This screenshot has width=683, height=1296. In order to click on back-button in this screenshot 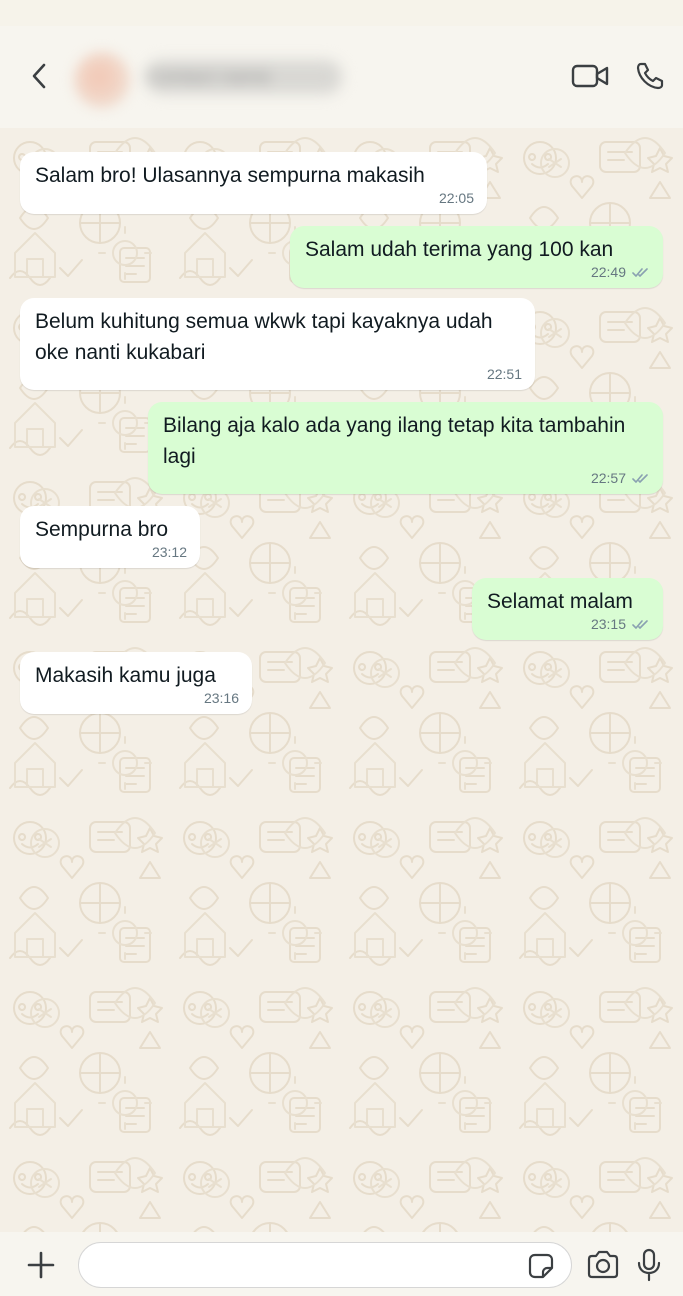, I will do `click(39, 76)`.